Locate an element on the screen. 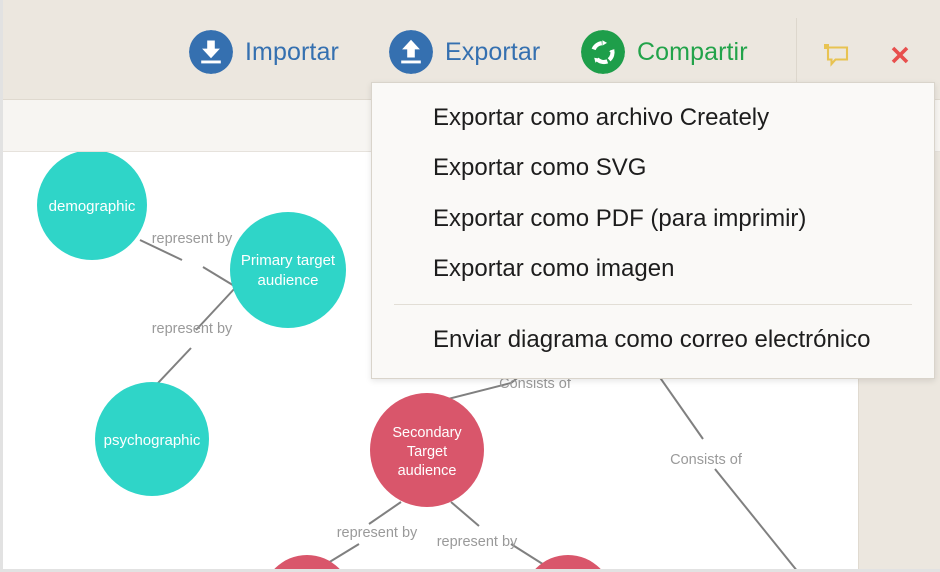 Image resolution: width=940 pixels, height=572 pixels. diagram-node-label-line1: Primary target is located at coordinates (288, 260).